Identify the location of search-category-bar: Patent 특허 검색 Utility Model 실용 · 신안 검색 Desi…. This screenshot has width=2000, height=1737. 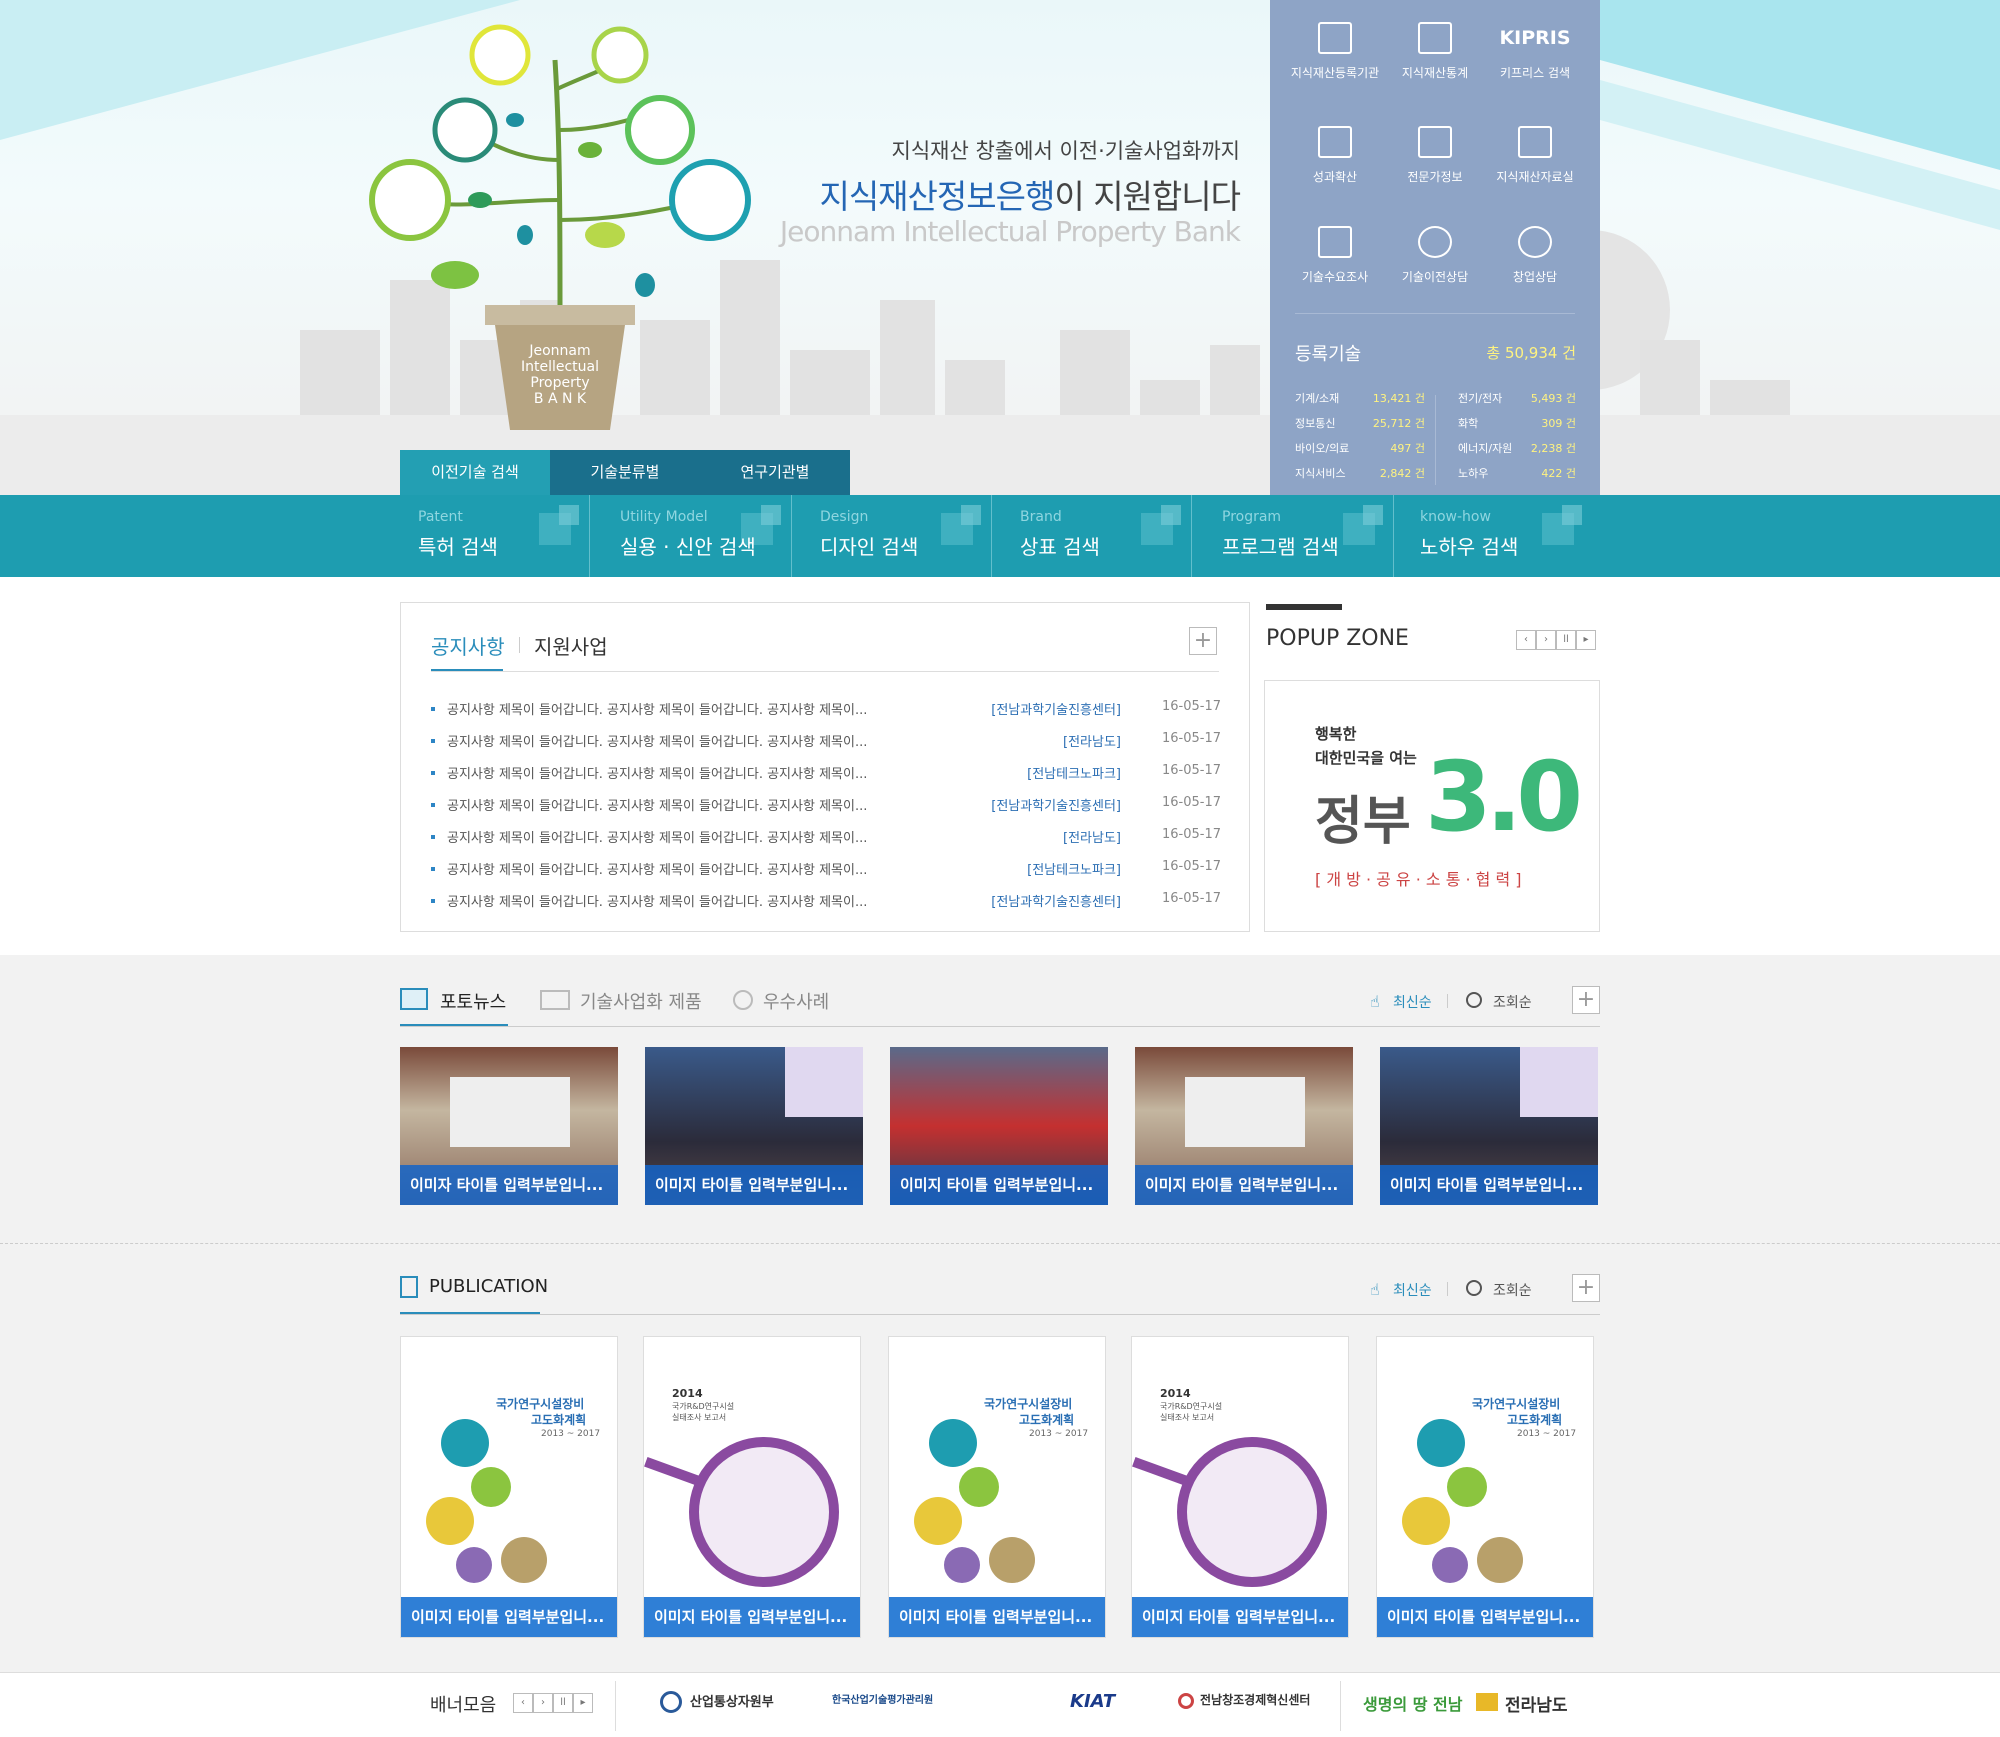
(1000, 536).